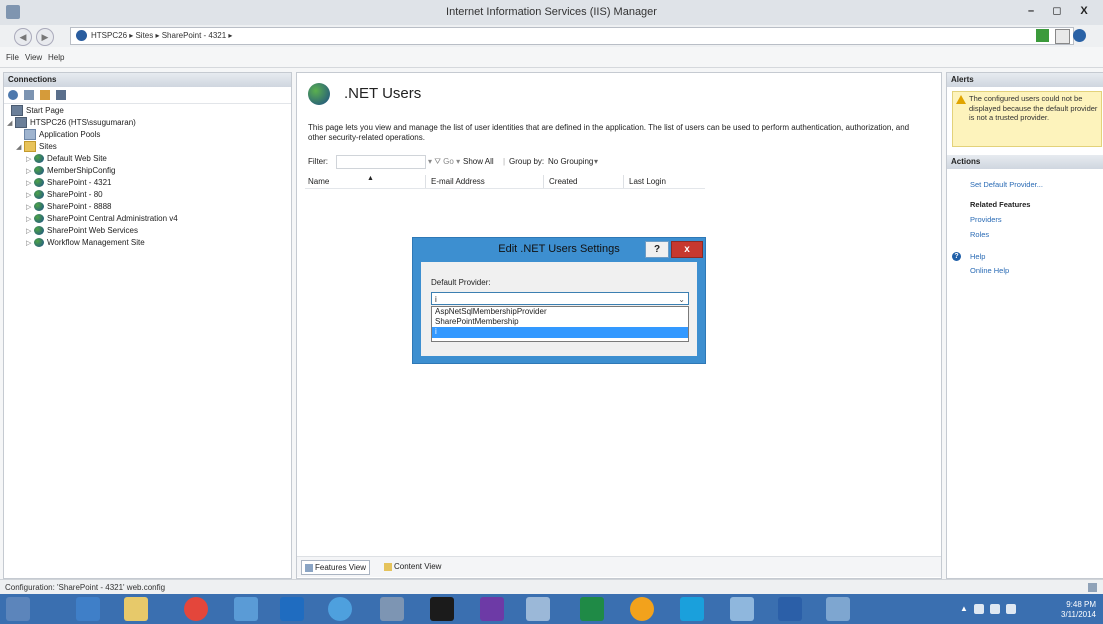 The width and height of the screenshot is (1103, 624). What do you see at coordinates (340, 609) in the screenshot?
I see `internet-explorer-icon` at bounding box center [340, 609].